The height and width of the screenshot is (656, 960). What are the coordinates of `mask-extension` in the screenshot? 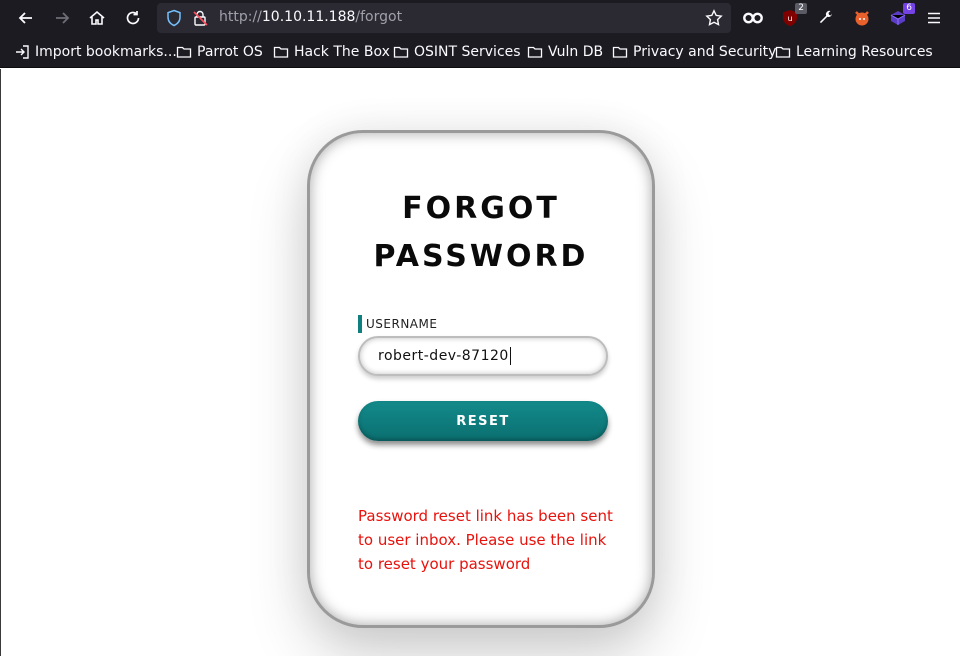 It's located at (753, 18).